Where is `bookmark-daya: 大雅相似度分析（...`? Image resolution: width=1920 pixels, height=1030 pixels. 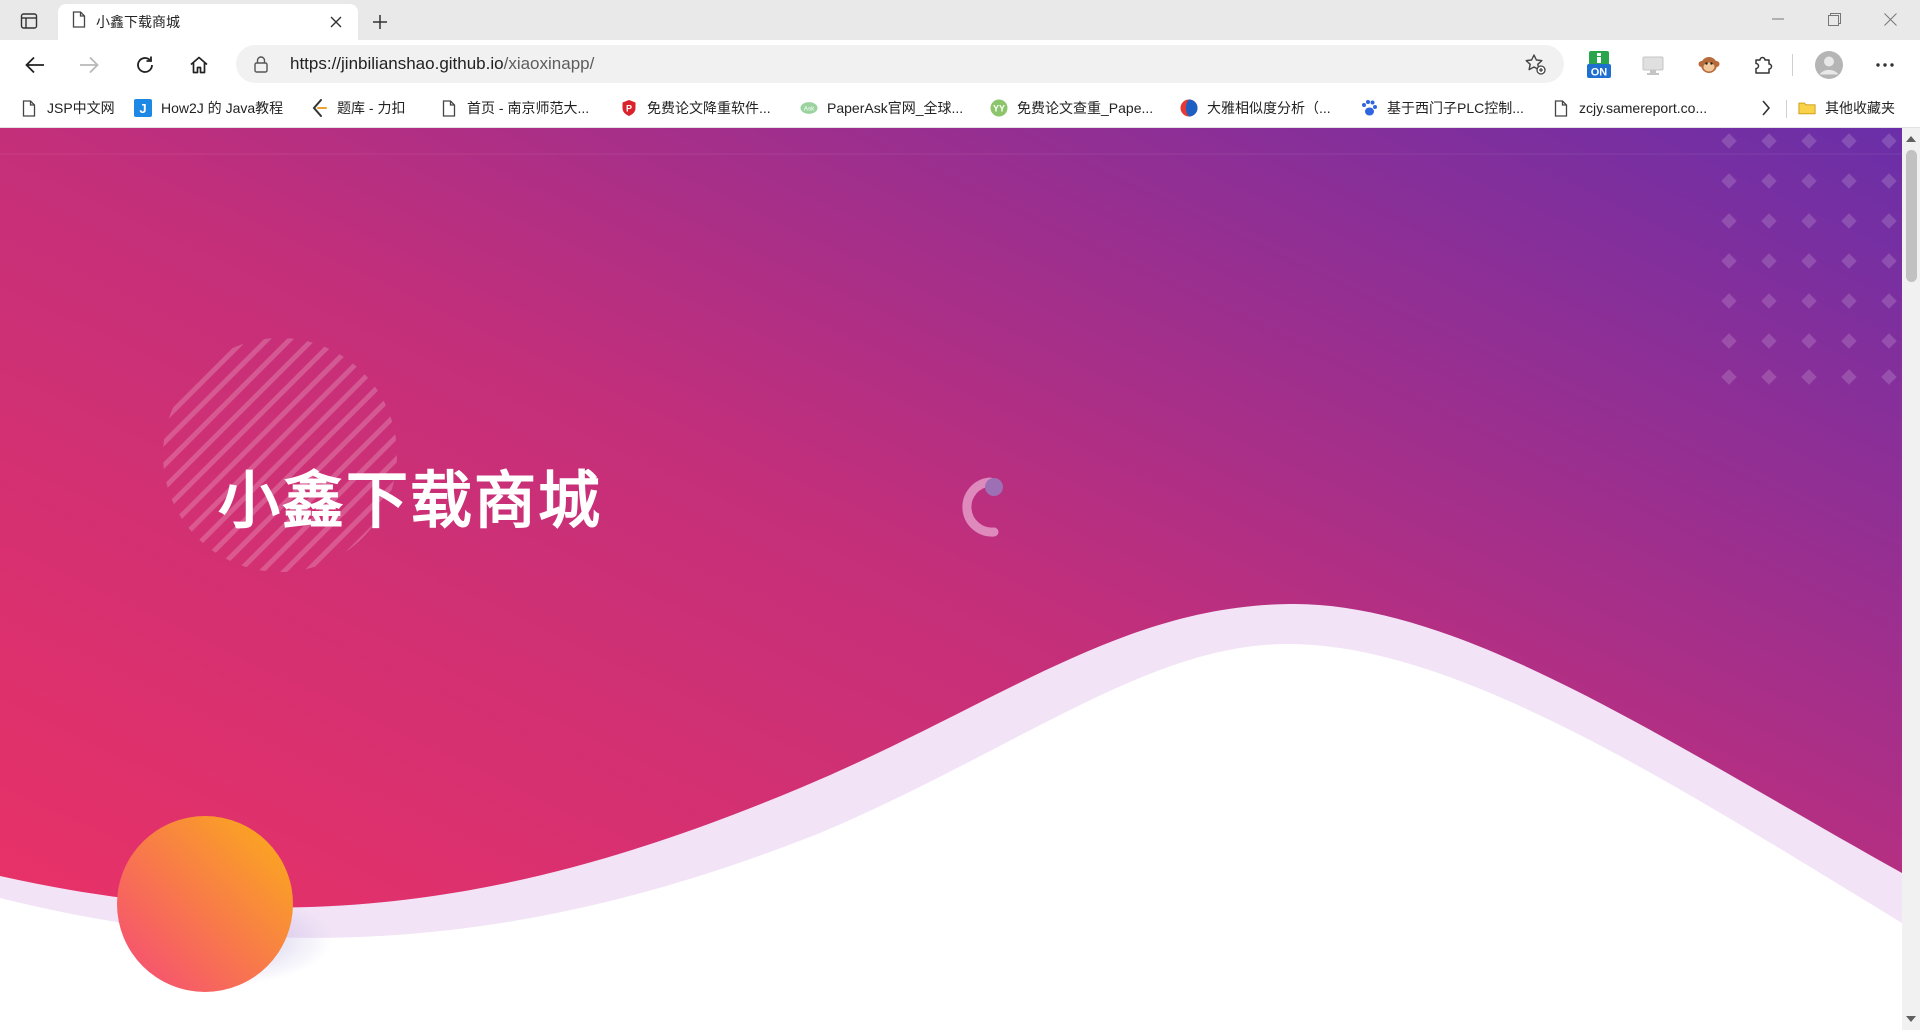 bookmark-daya: 大雅相似度分析（... is located at coordinates (1255, 108).